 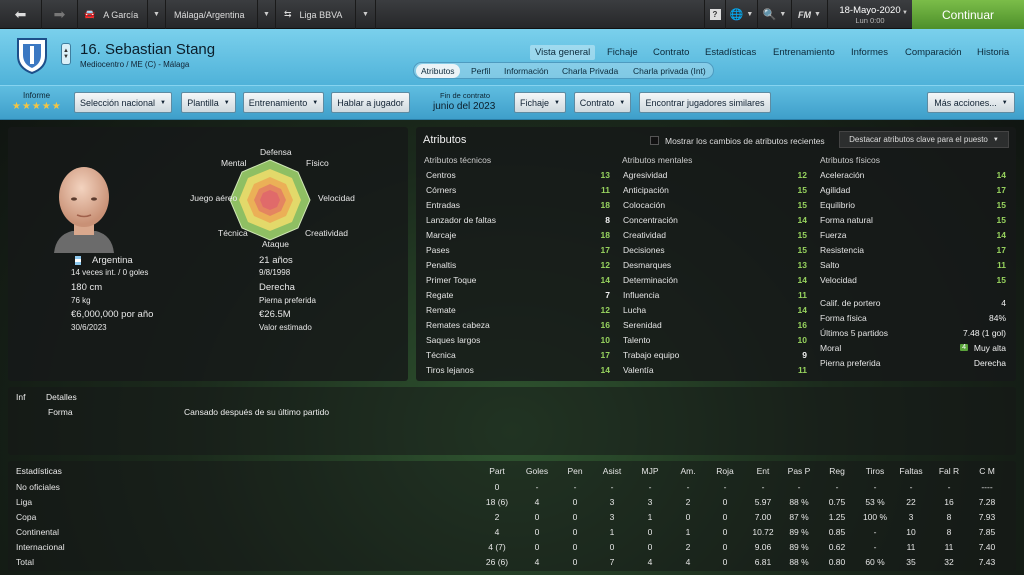 I want to click on tab-historia: Historia, so click(x=993, y=52).